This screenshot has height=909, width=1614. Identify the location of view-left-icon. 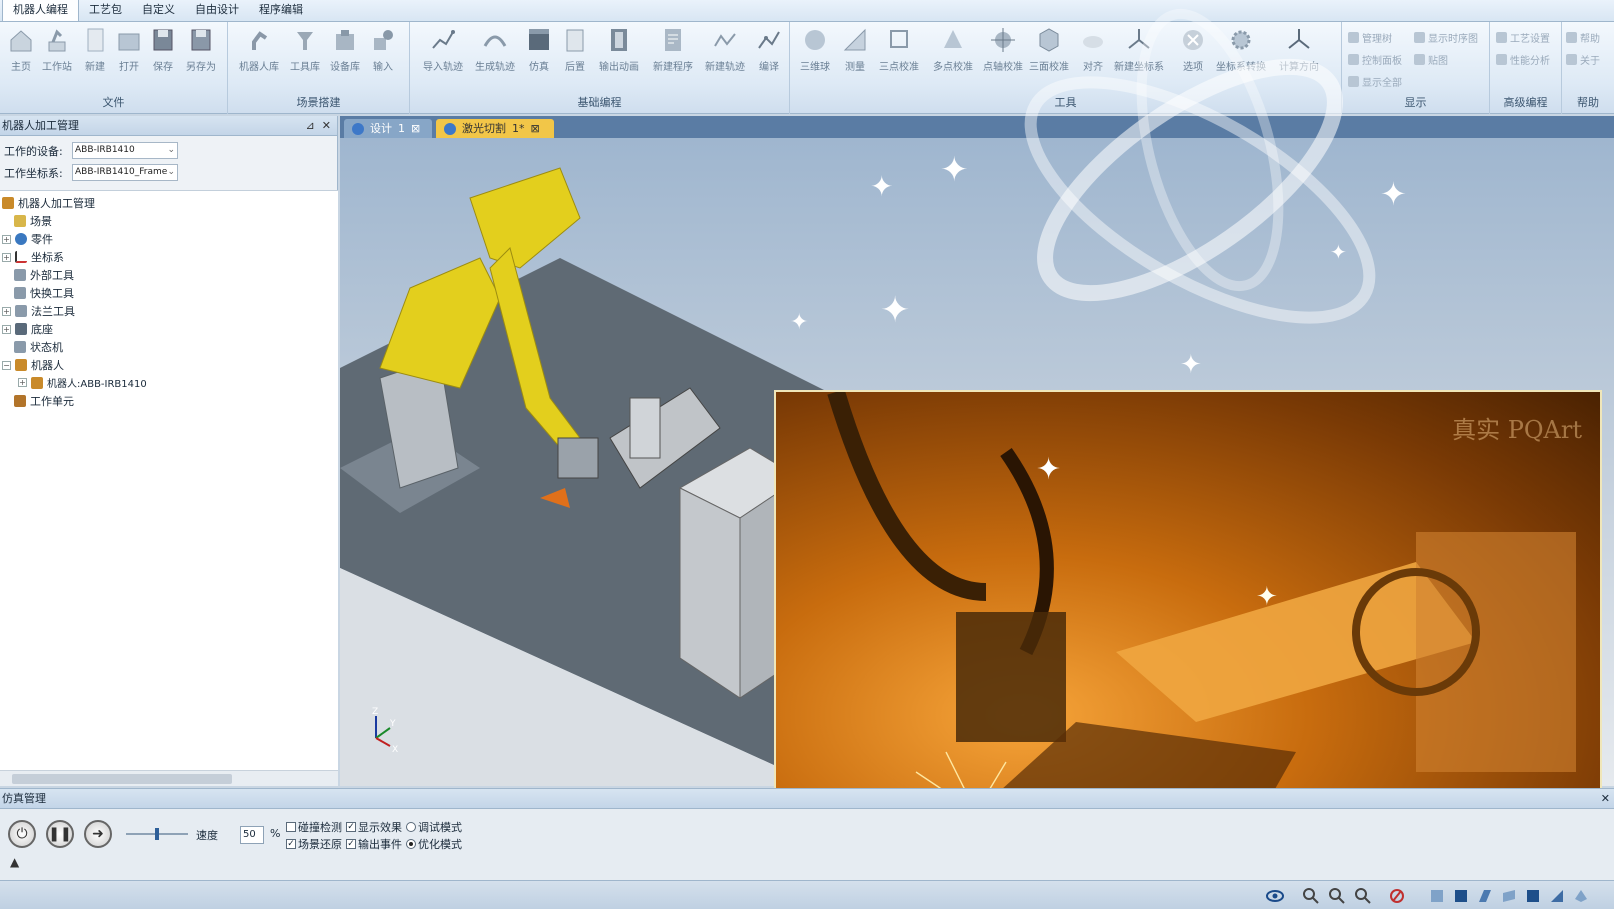
(1509, 896).